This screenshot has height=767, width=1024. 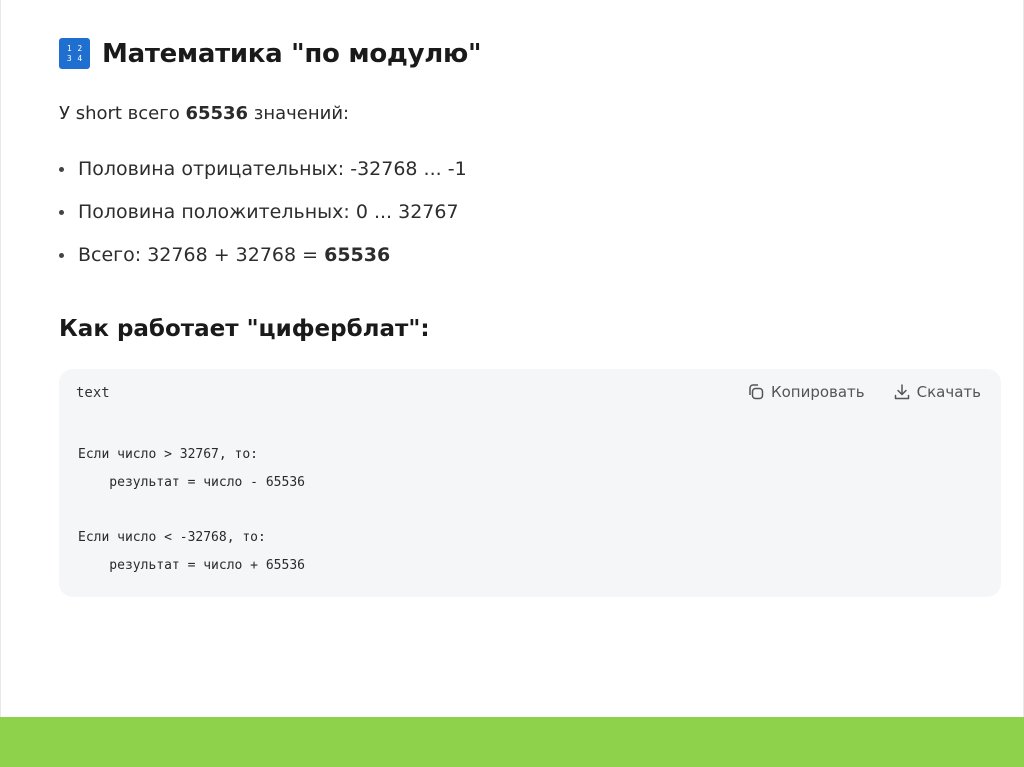 What do you see at coordinates (191, 482) in the screenshot?
I see `code-line: результат = число - 65536` at bounding box center [191, 482].